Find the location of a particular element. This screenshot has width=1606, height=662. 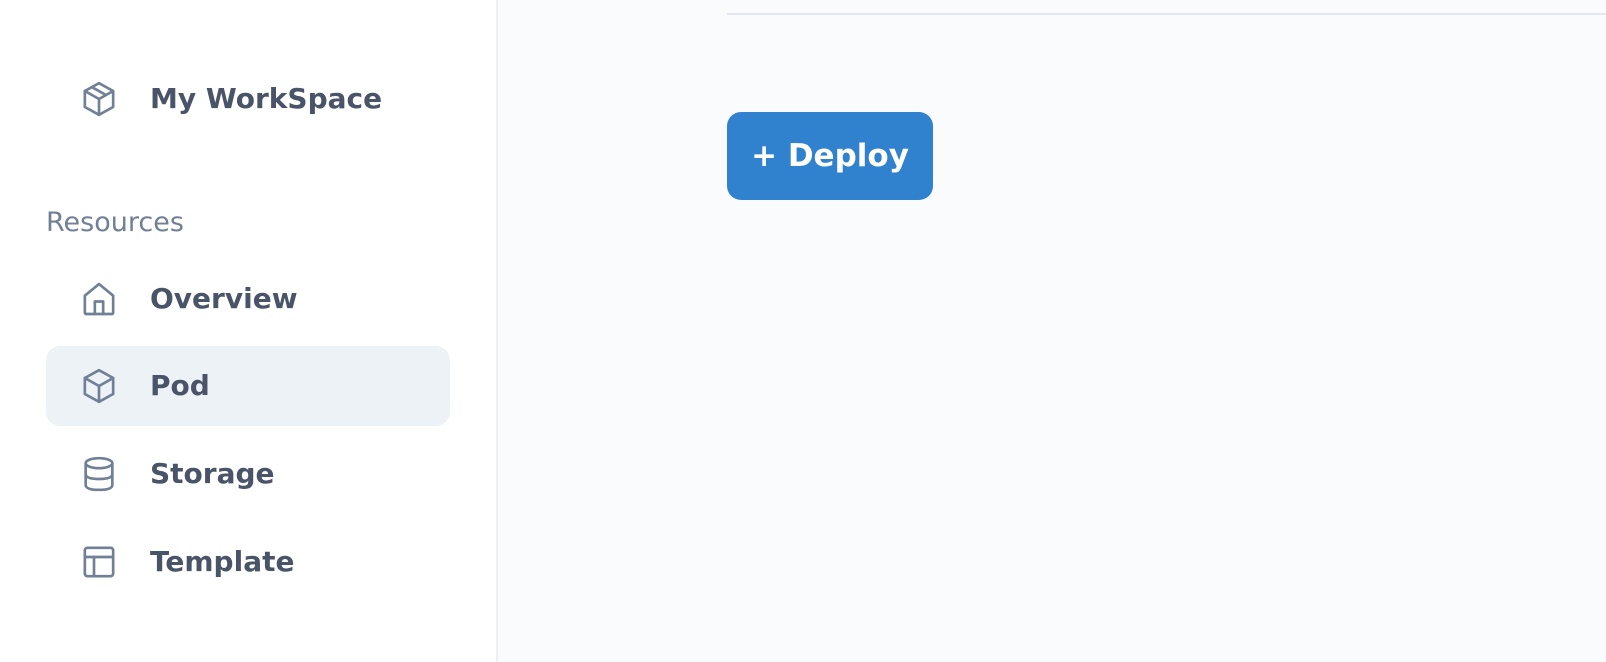

cube-icon is located at coordinates (99, 386).